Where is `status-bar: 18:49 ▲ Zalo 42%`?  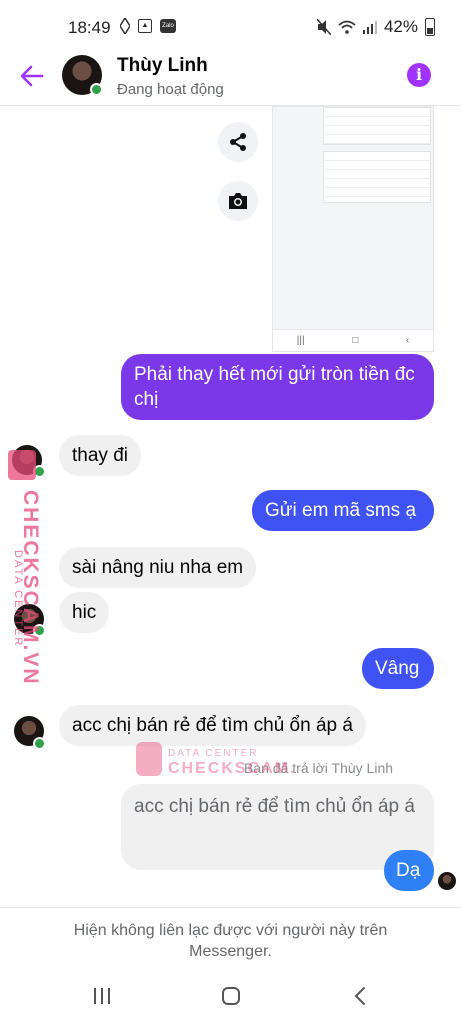
status-bar: 18:49 ▲ Zalo 42% is located at coordinates (230, 28).